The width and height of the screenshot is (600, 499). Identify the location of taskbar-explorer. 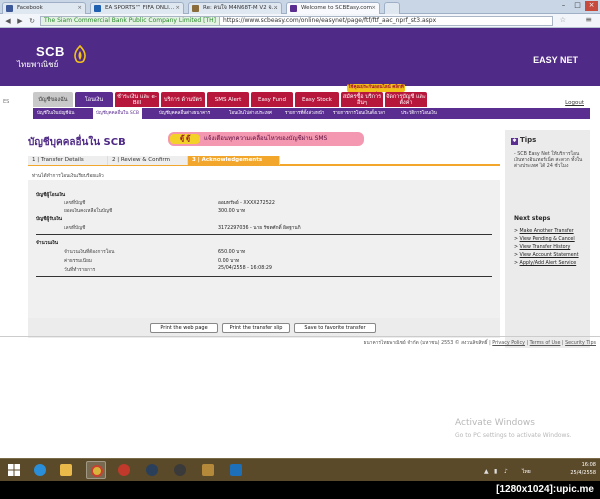
(66, 470).